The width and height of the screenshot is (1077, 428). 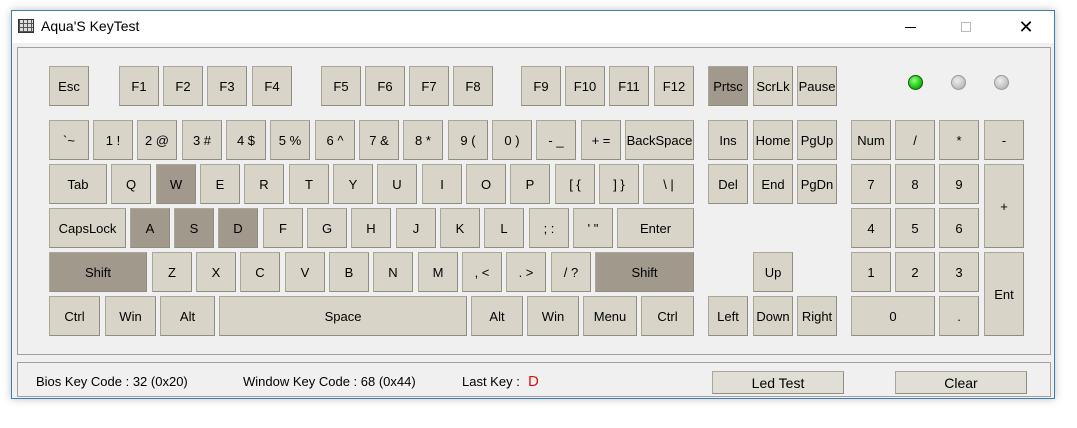 What do you see at coordinates (371, 228) in the screenshot?
I see `key-h: H` at bounding box center [371, 228].